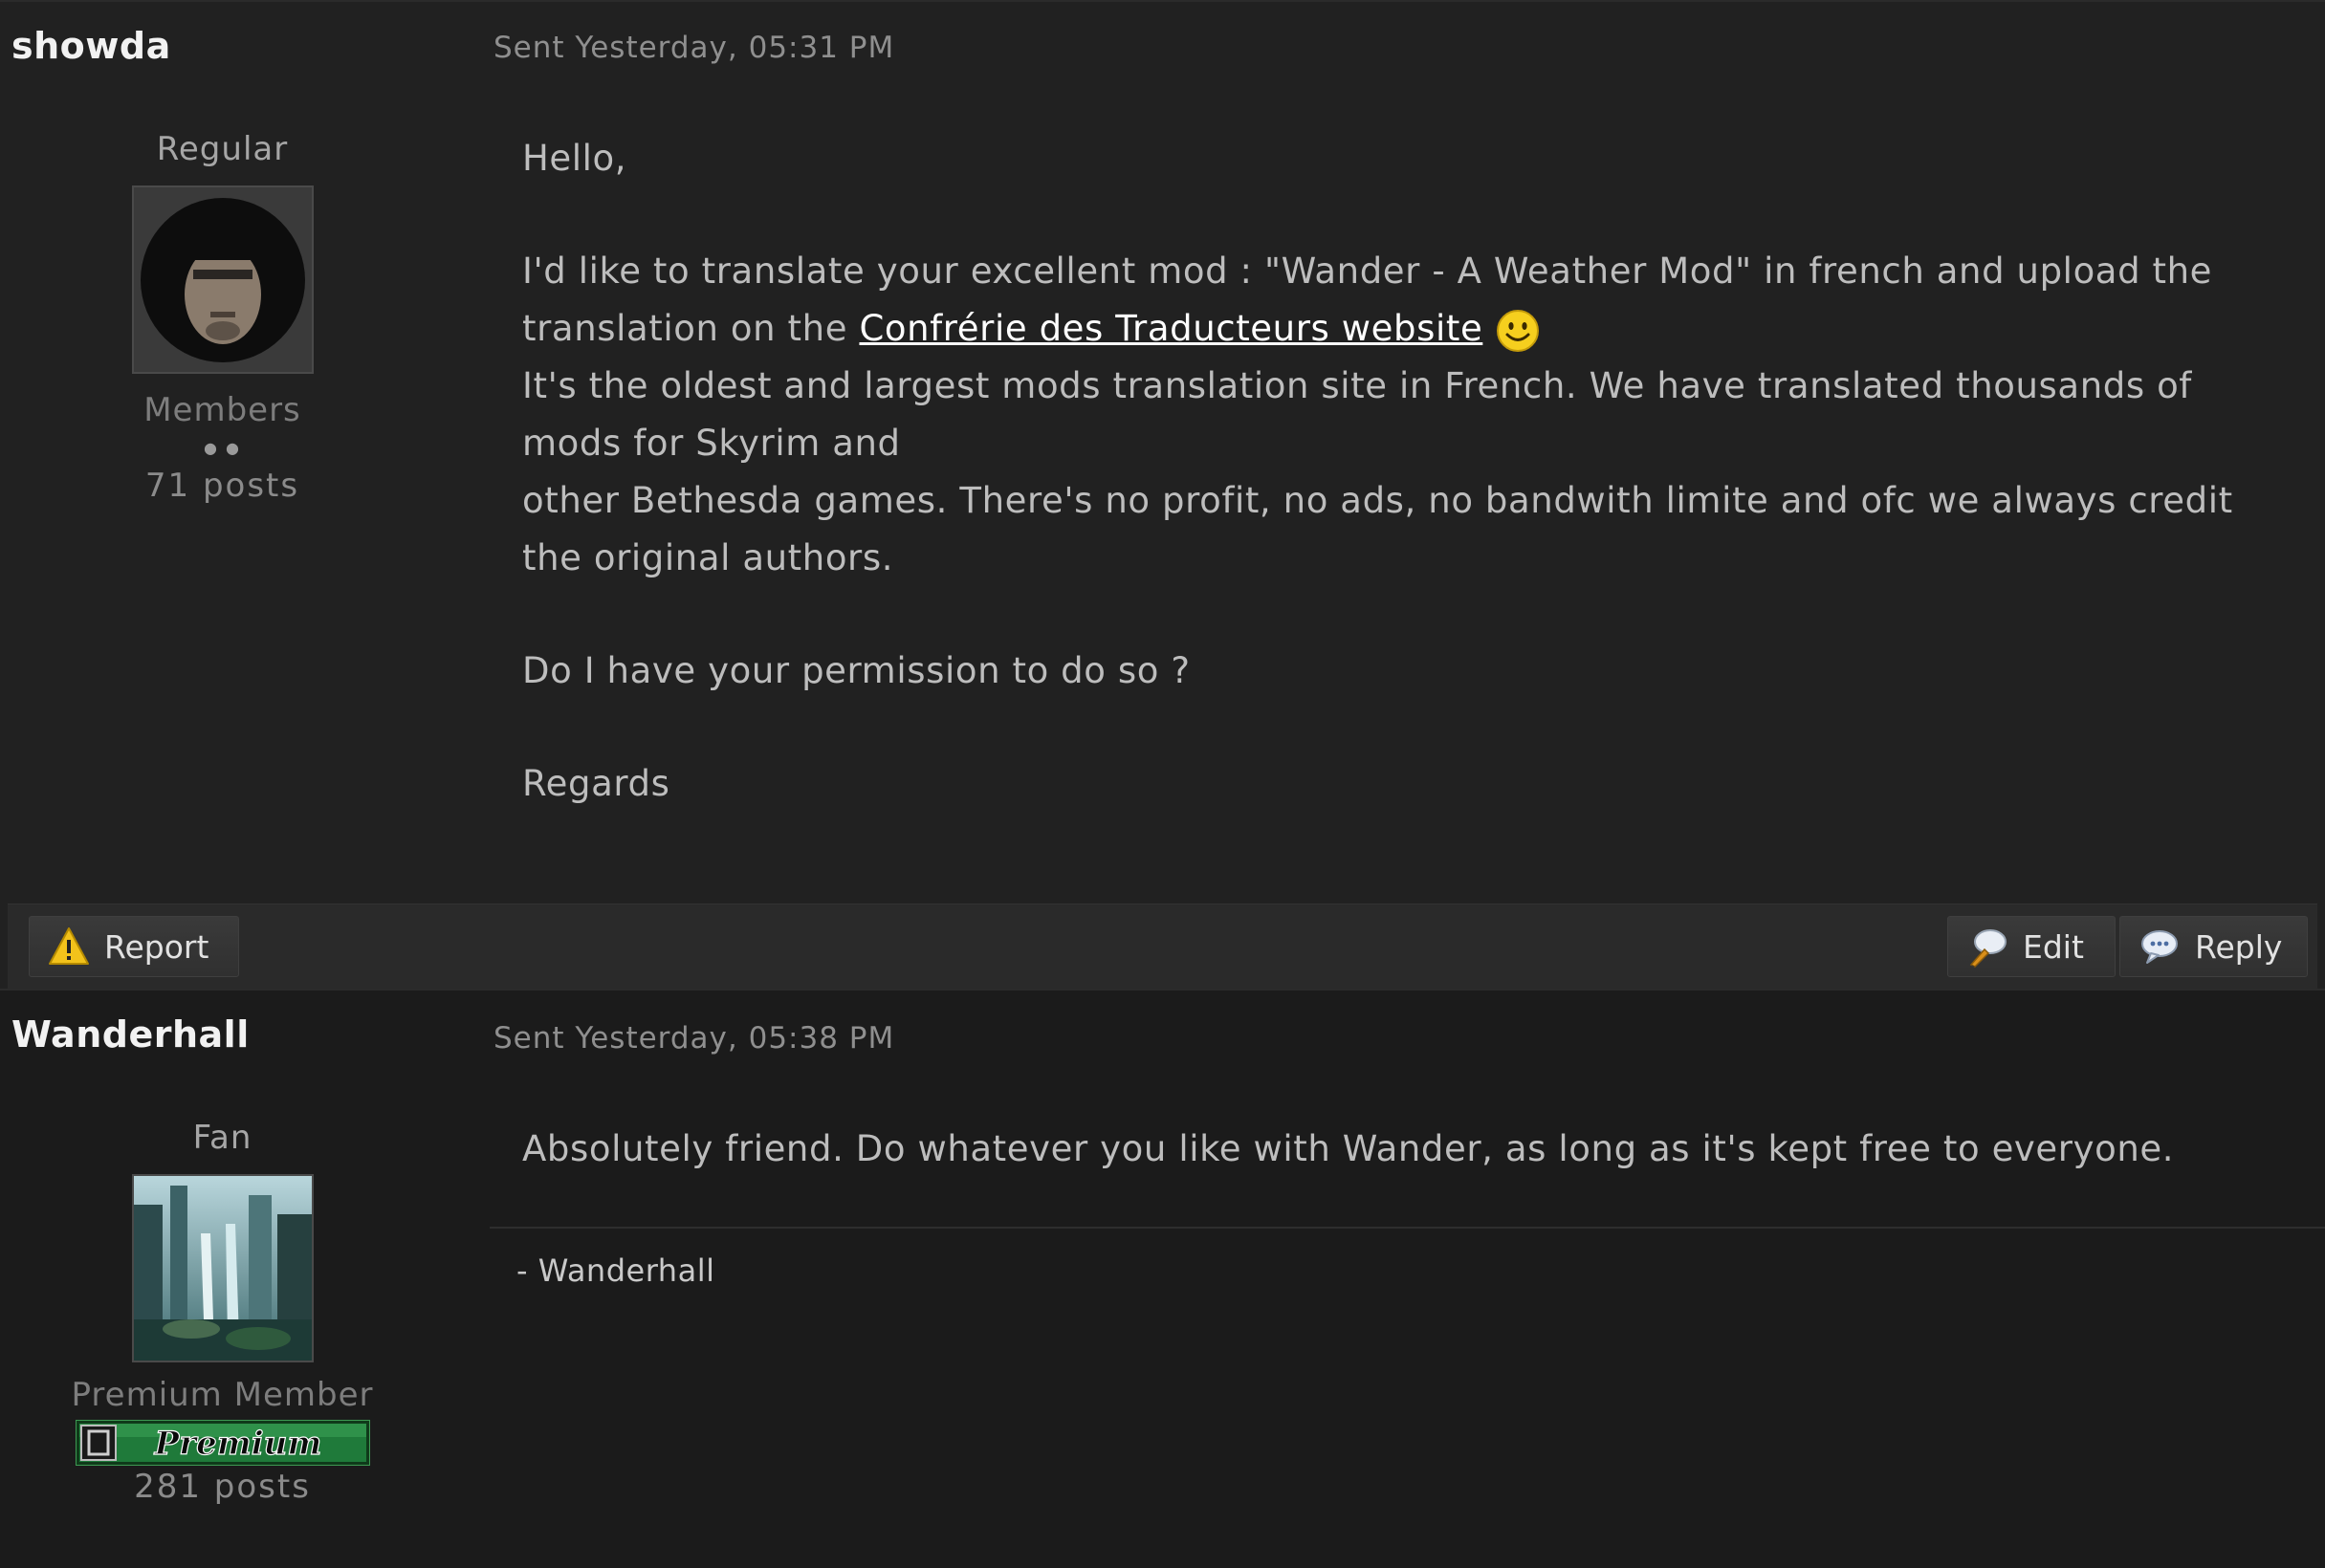 The image size is (2325, 1568). Describe the element at coordinates (1518, 331) in the screenshot. I see `smiley-icon` at that location.